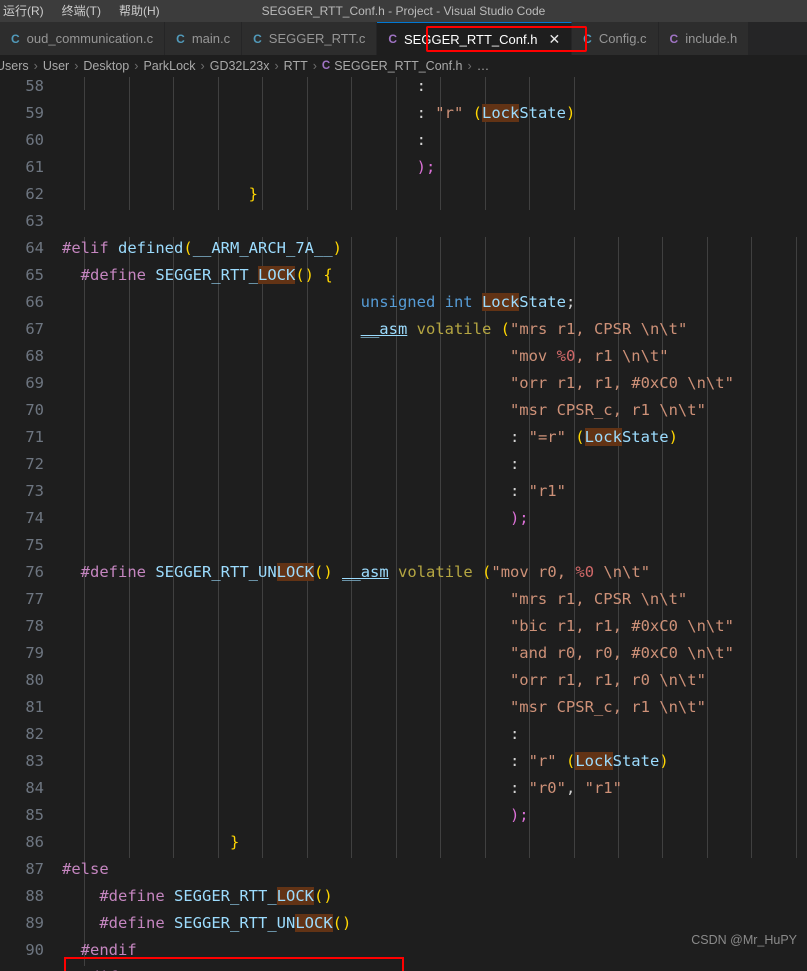 This screenshot has height=971, width=807. I want to click on code-line: 69 "orr r1, r1, #0xC0 \n\t", so click(403, 383).